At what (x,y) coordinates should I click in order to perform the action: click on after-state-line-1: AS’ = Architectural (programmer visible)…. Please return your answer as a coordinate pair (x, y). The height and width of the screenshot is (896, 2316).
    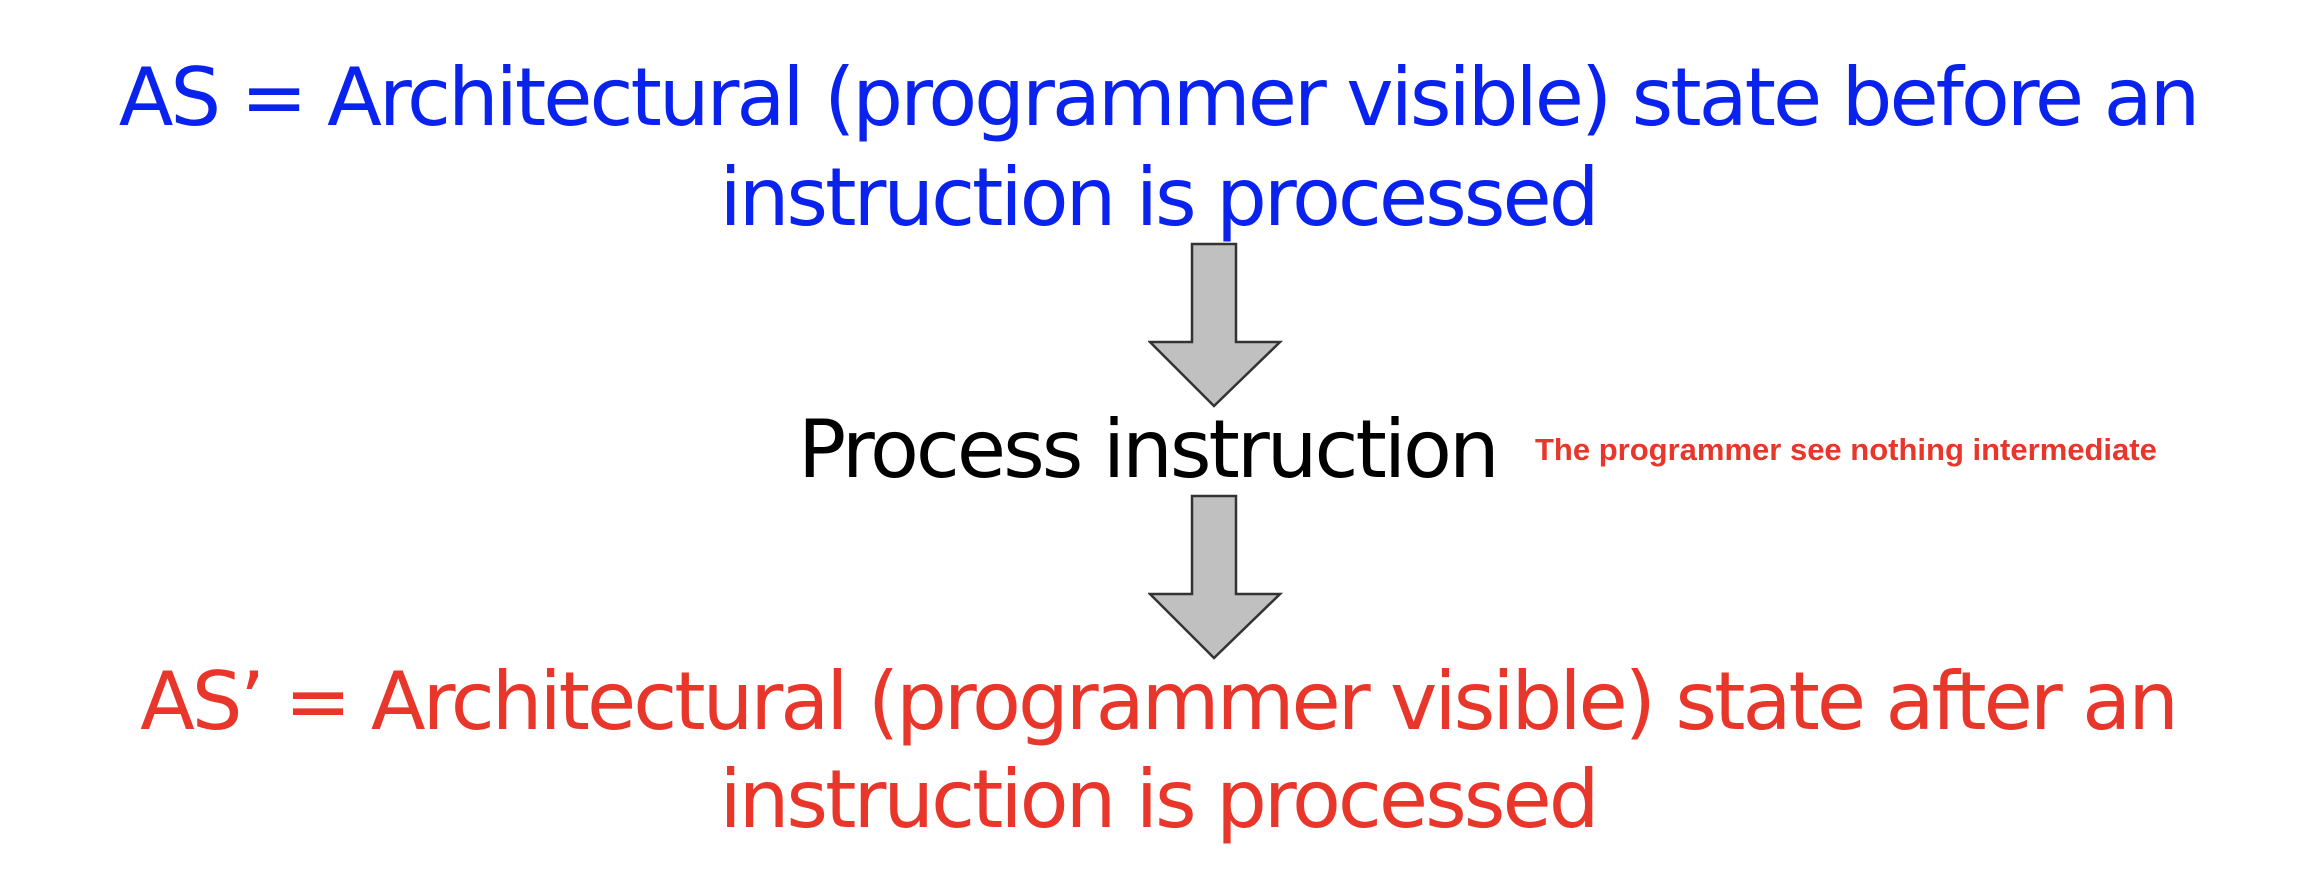
    Looking at the image, I should click on (1159, 701).